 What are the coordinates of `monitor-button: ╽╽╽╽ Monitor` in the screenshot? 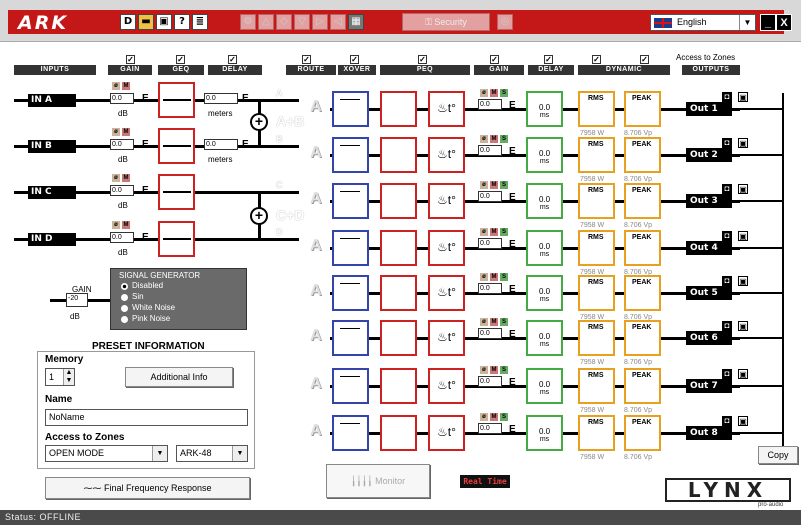 It's located at (378, 481).